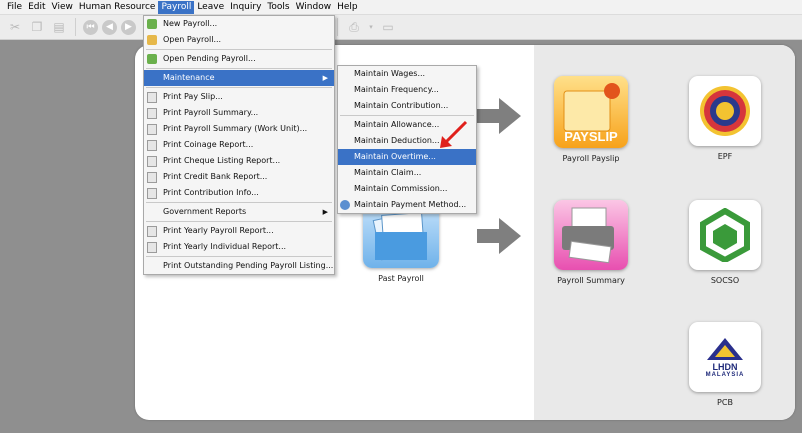 This screenshot has height=433, width=802. Describe the element at coordinates (152, 24) in the screenshot. I see `new-payroll-icon` at that location.